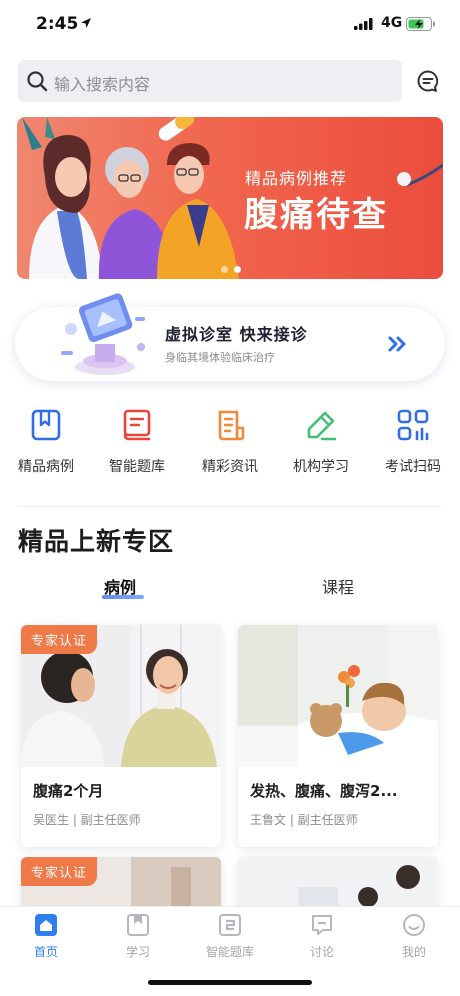 The image size is (460, 996). Describe the element at coordinates (413, 467) in the screenshot. I see `nav-label: 考试扫码` at that location.